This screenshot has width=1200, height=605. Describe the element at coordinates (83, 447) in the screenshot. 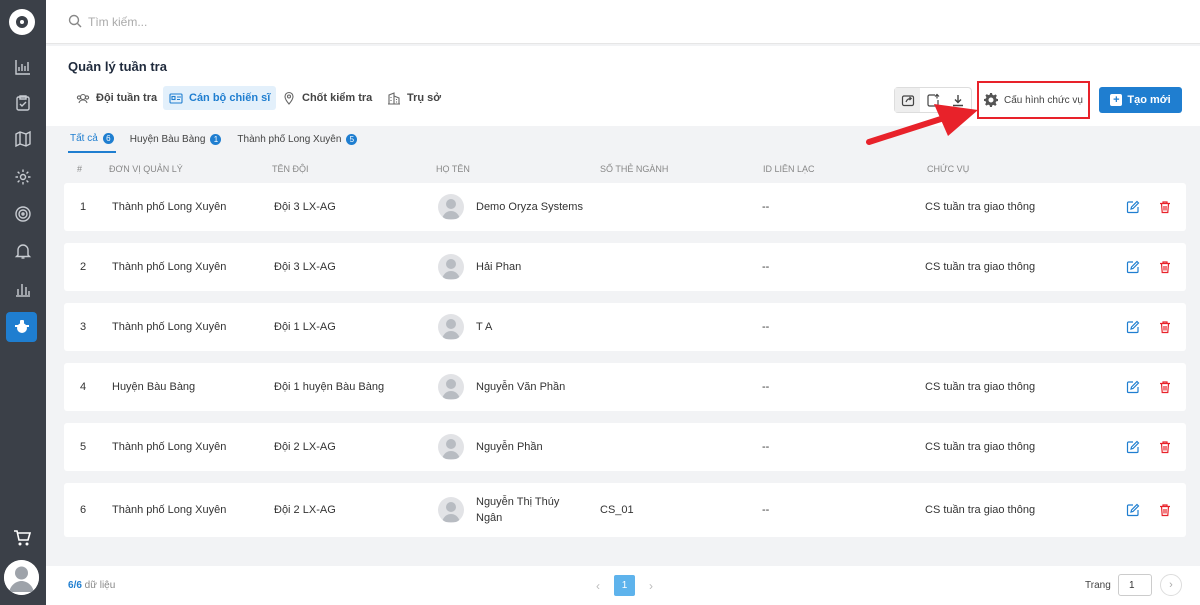

I see `row-number: 5` at that location.